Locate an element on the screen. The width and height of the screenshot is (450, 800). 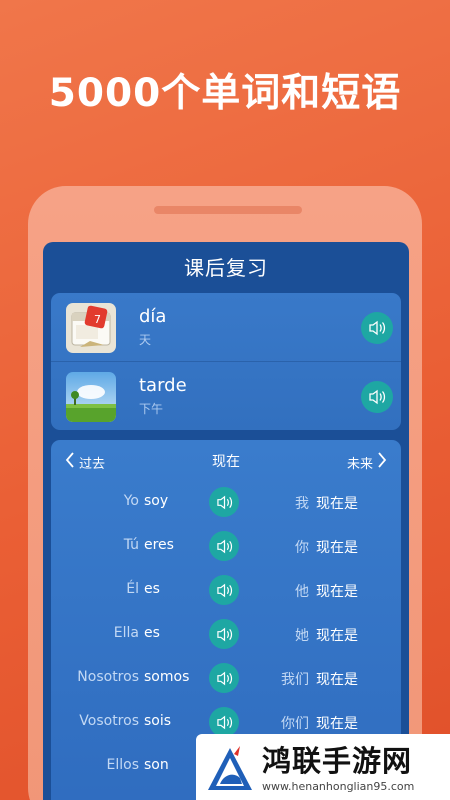
cn-pronoun: 你们 is located at coordinates (295, 724).